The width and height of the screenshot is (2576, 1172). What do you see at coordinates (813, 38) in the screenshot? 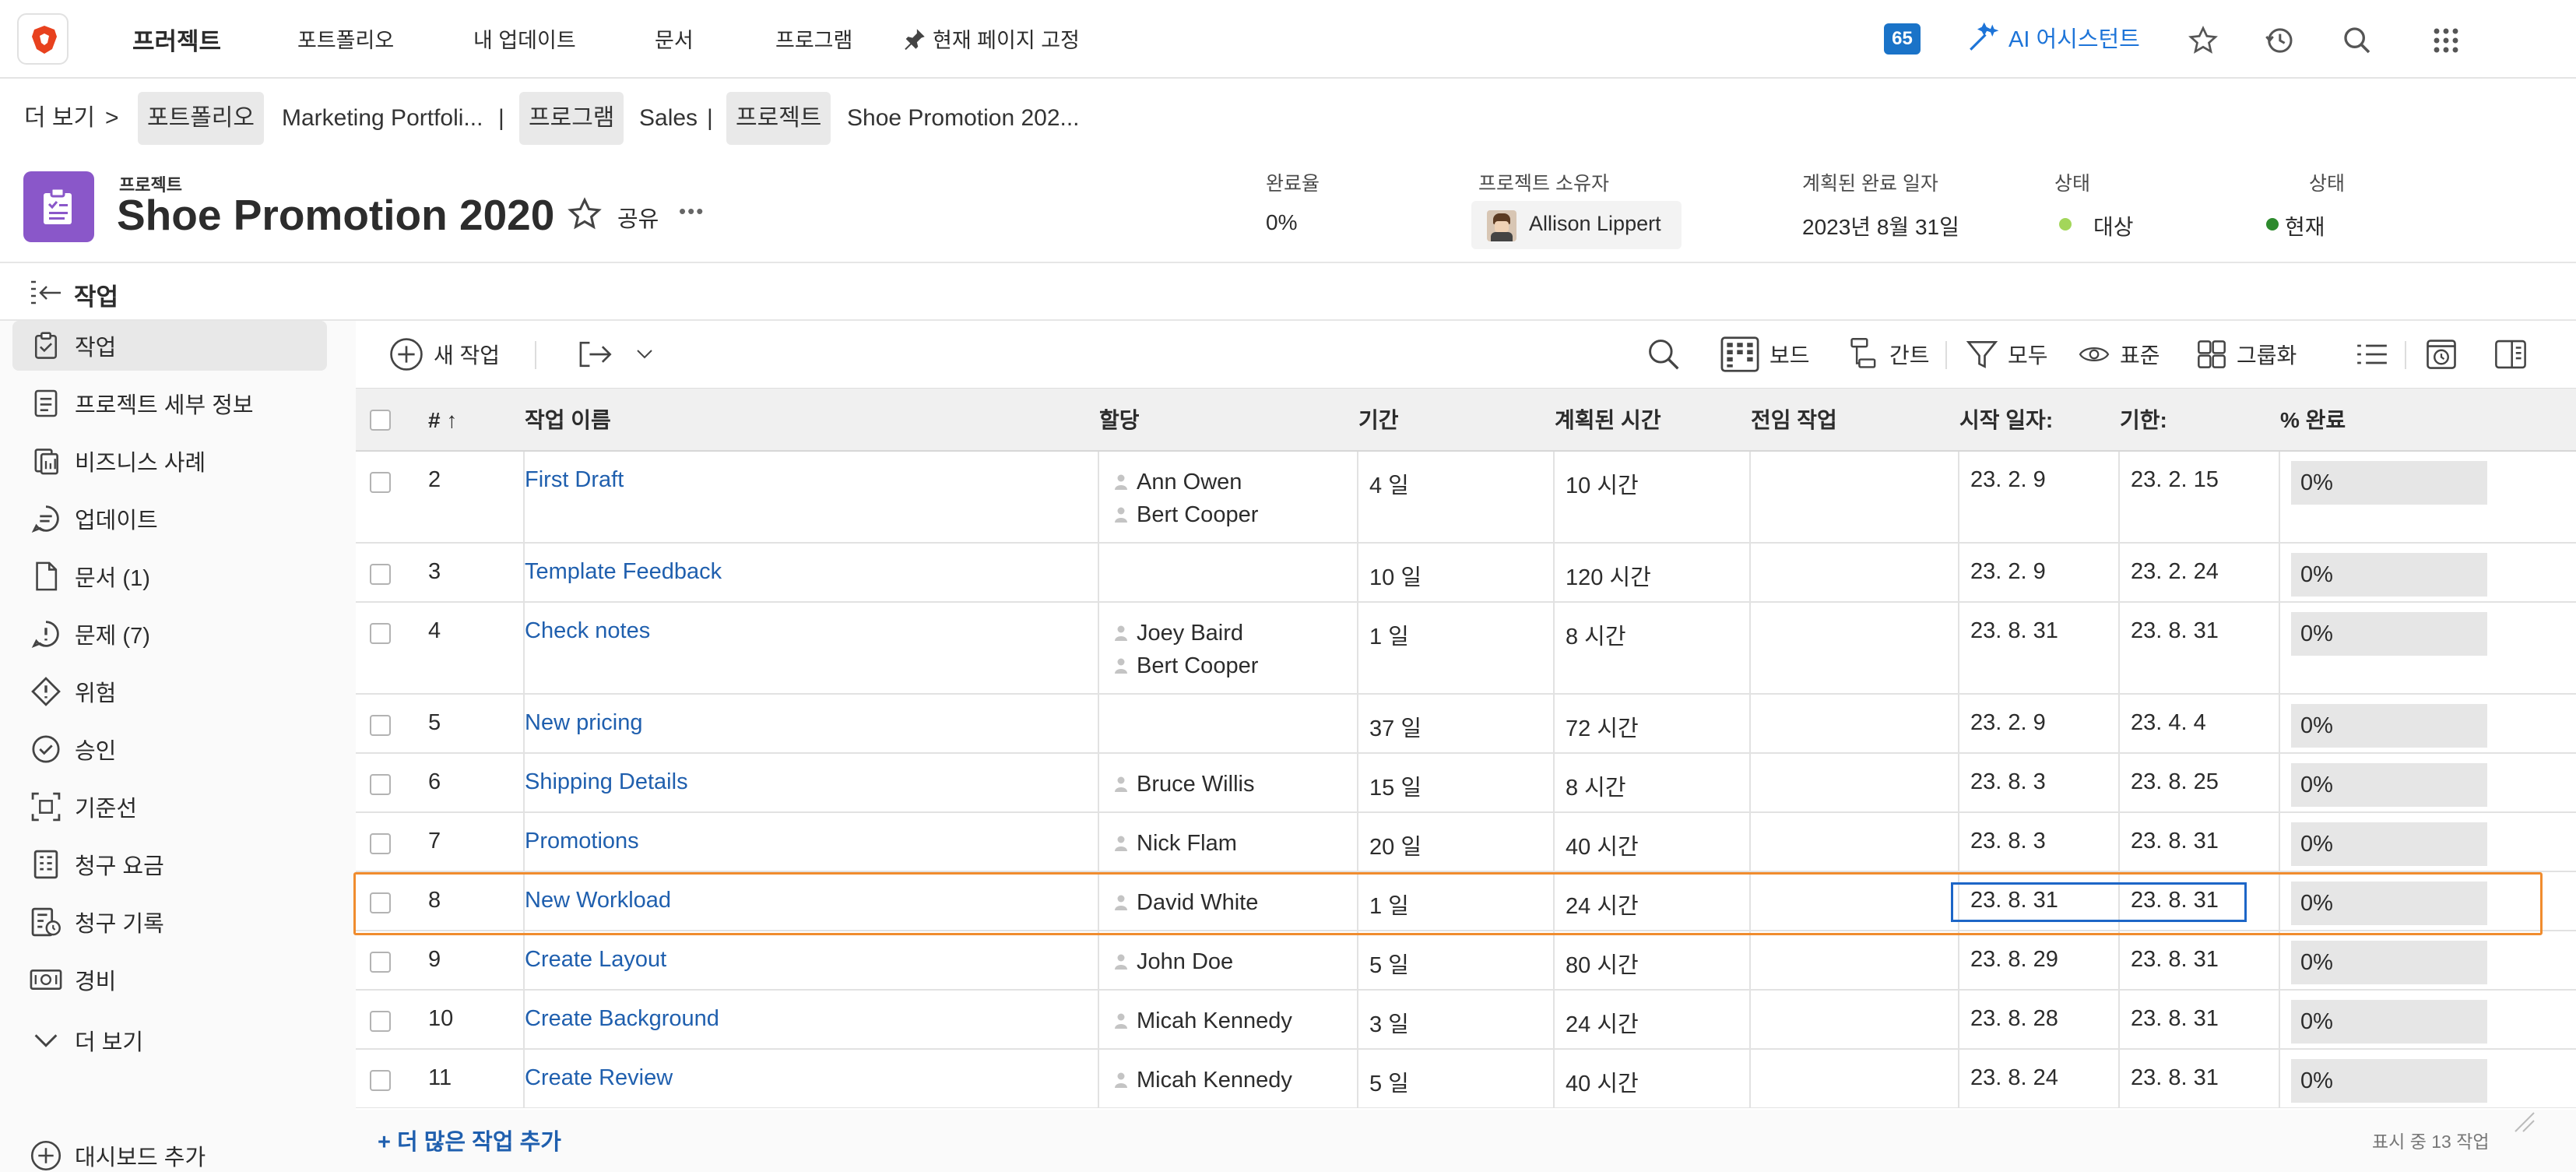
I see `nav-programs: 프로그램` at bounding box center [813, 38].